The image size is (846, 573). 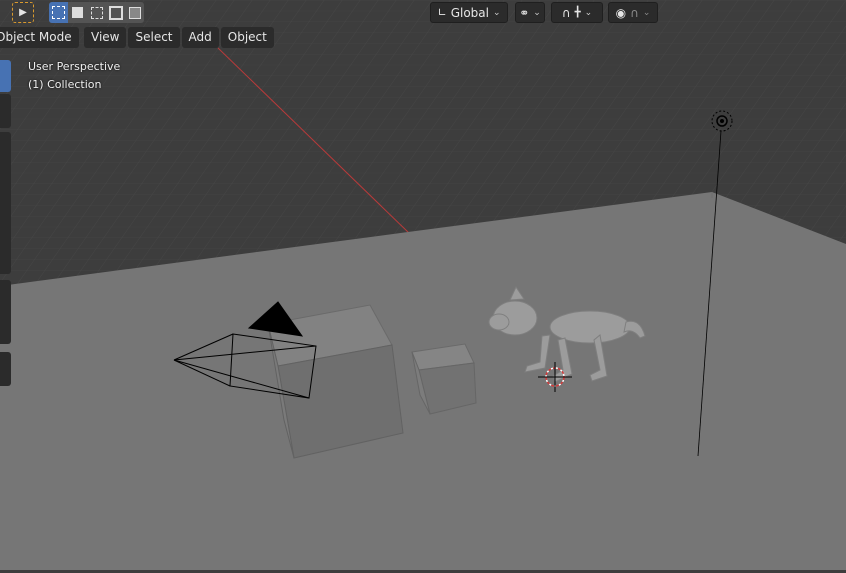 What do you see at coordinates (5, 111) in the screenshot?
I see `tool-cursor-button` at bounding box center [5, 111].